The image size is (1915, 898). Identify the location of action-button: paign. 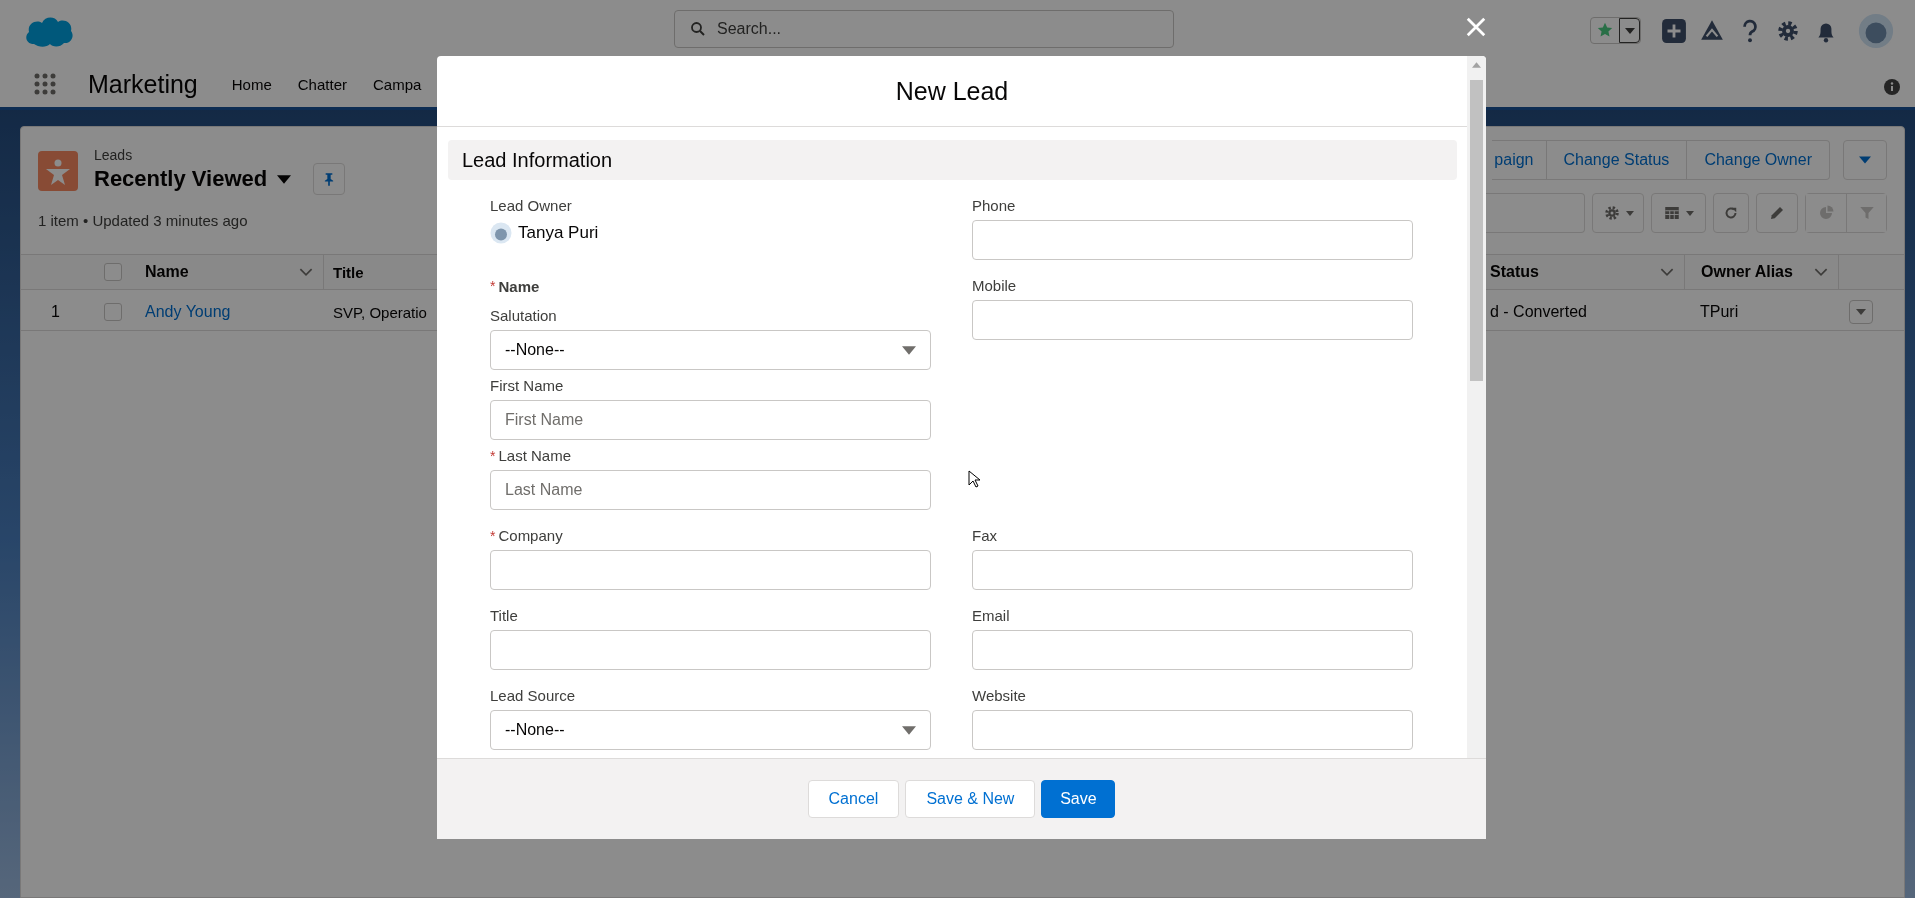
(1519, 160).